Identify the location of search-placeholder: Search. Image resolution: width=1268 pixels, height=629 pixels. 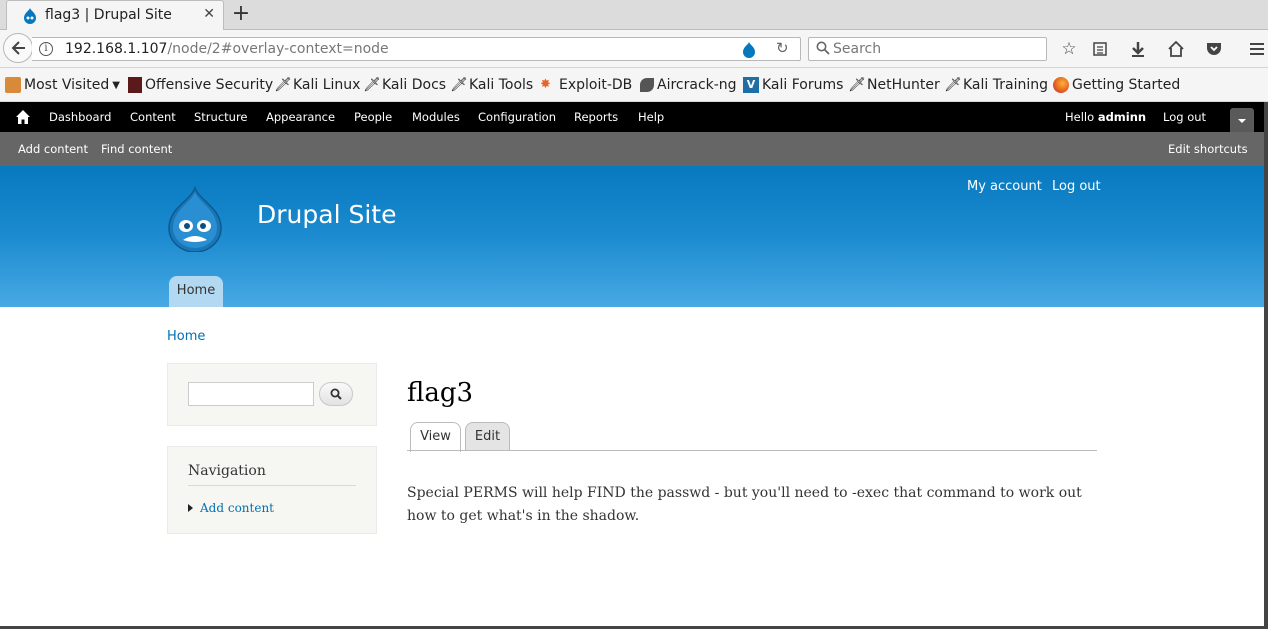
(857, 49).